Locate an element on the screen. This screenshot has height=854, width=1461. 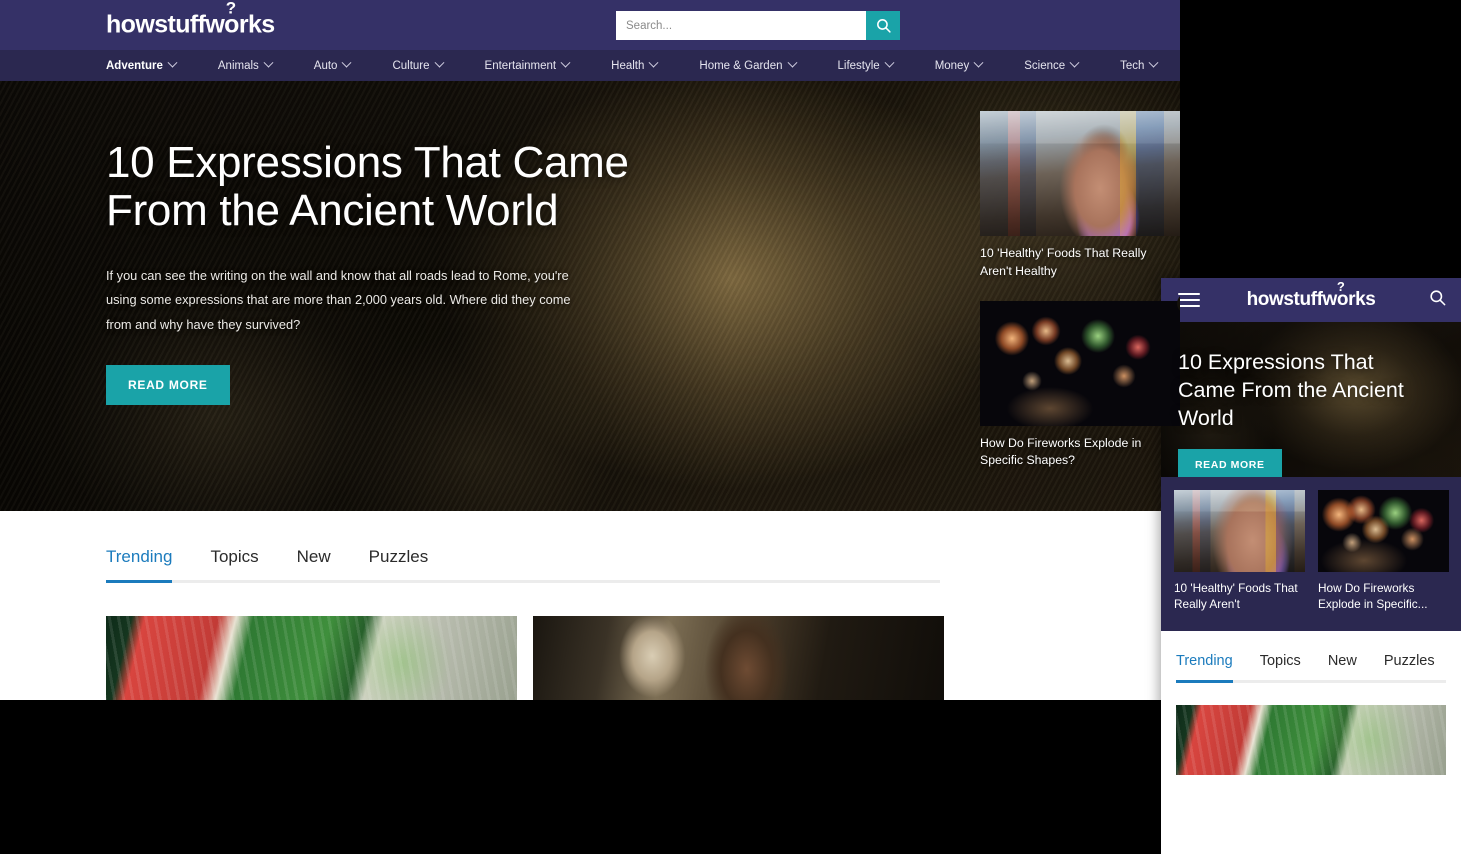
card-caption: 10 'Healthy' Foods That Really Aren't is located at coordinates (1236, 596).